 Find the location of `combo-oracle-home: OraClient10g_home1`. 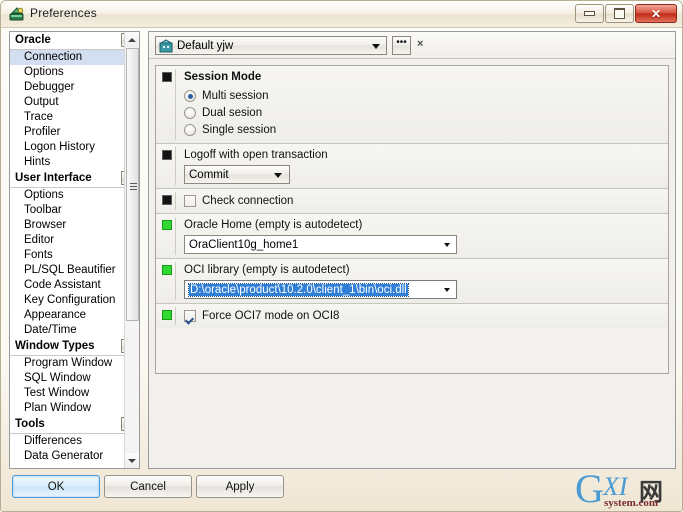

combo-oracle-home: OraClient10g_home1 is located at coordinates (320, 244).